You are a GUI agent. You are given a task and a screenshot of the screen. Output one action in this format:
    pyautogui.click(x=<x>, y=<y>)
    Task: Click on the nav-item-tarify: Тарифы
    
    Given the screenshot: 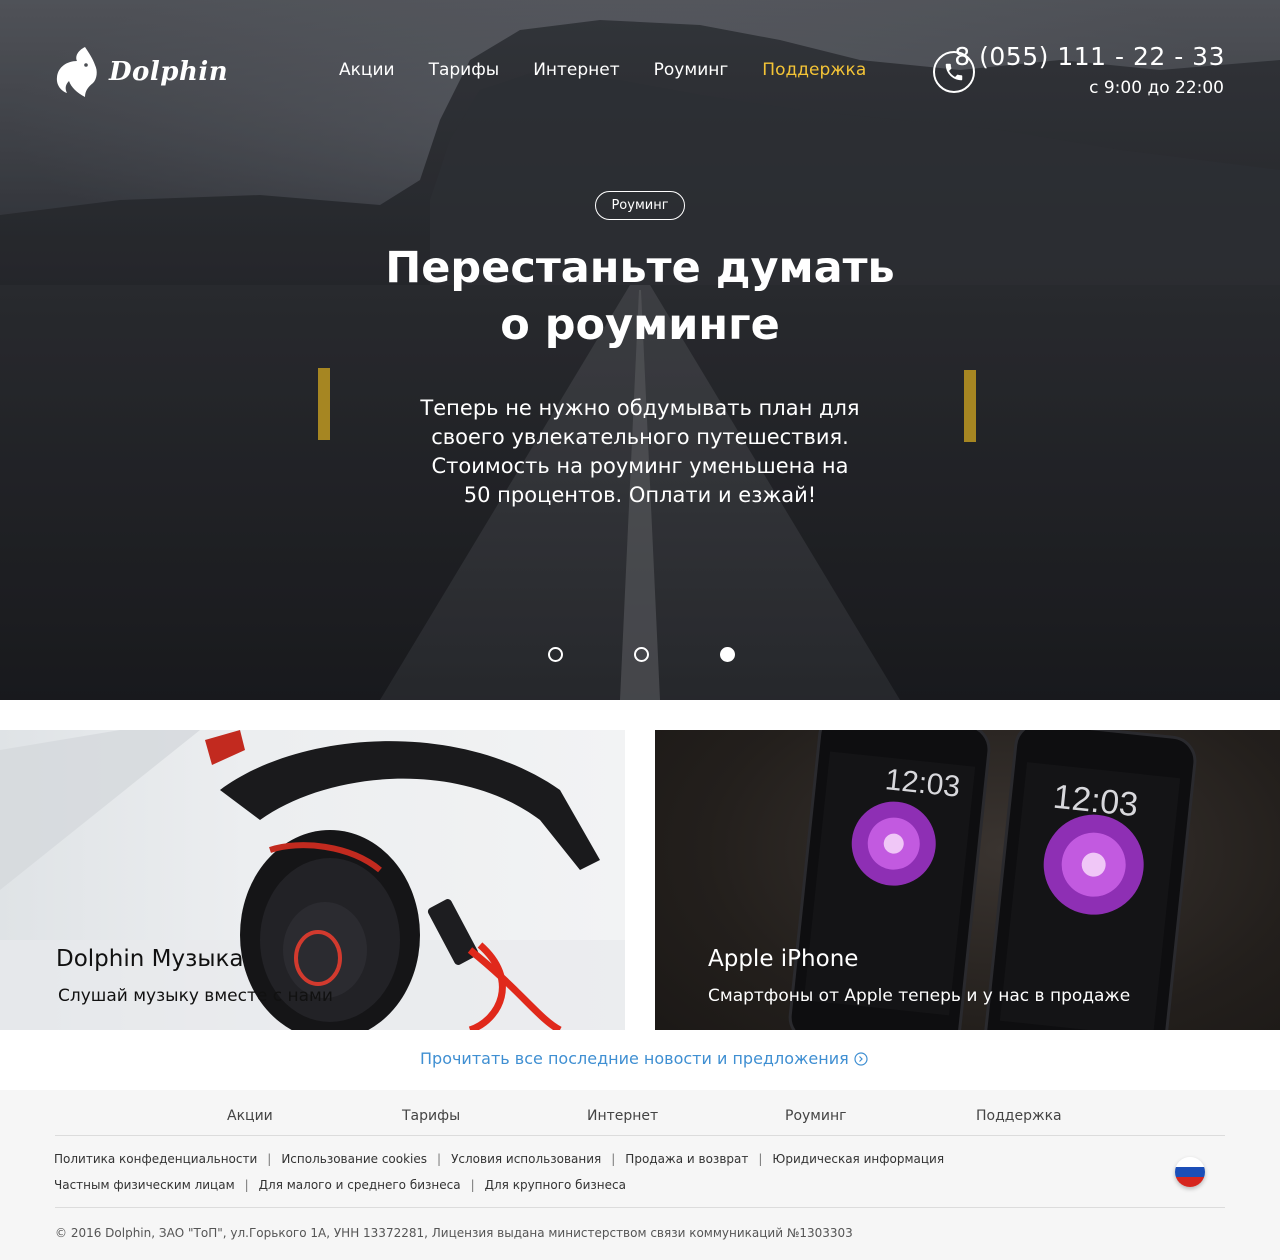 What is the action you would take?
    pyautogui.click(x=464, y=70)
    